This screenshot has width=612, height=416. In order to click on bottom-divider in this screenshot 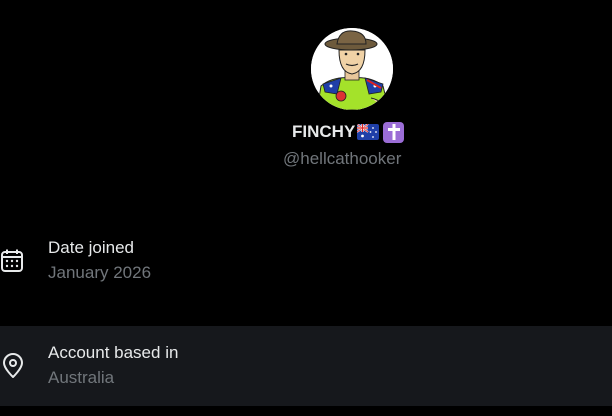, I will do `click(306, 411)`.